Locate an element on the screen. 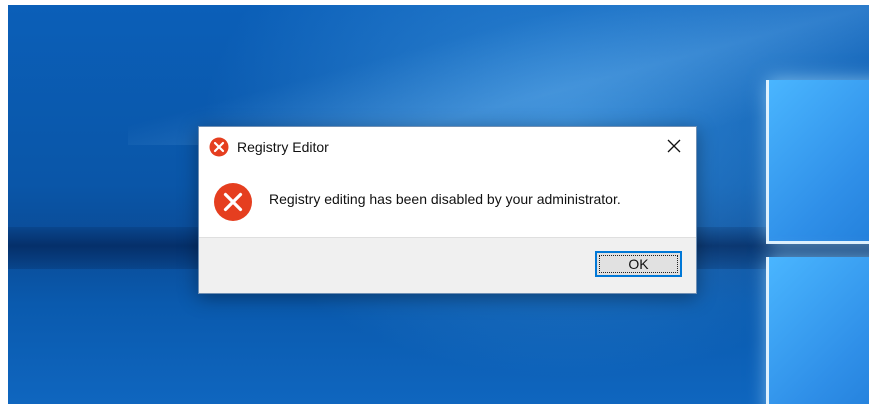 The image size is (869, 404). dialog-title: Registry Editor is located at coordinates (283, 147).